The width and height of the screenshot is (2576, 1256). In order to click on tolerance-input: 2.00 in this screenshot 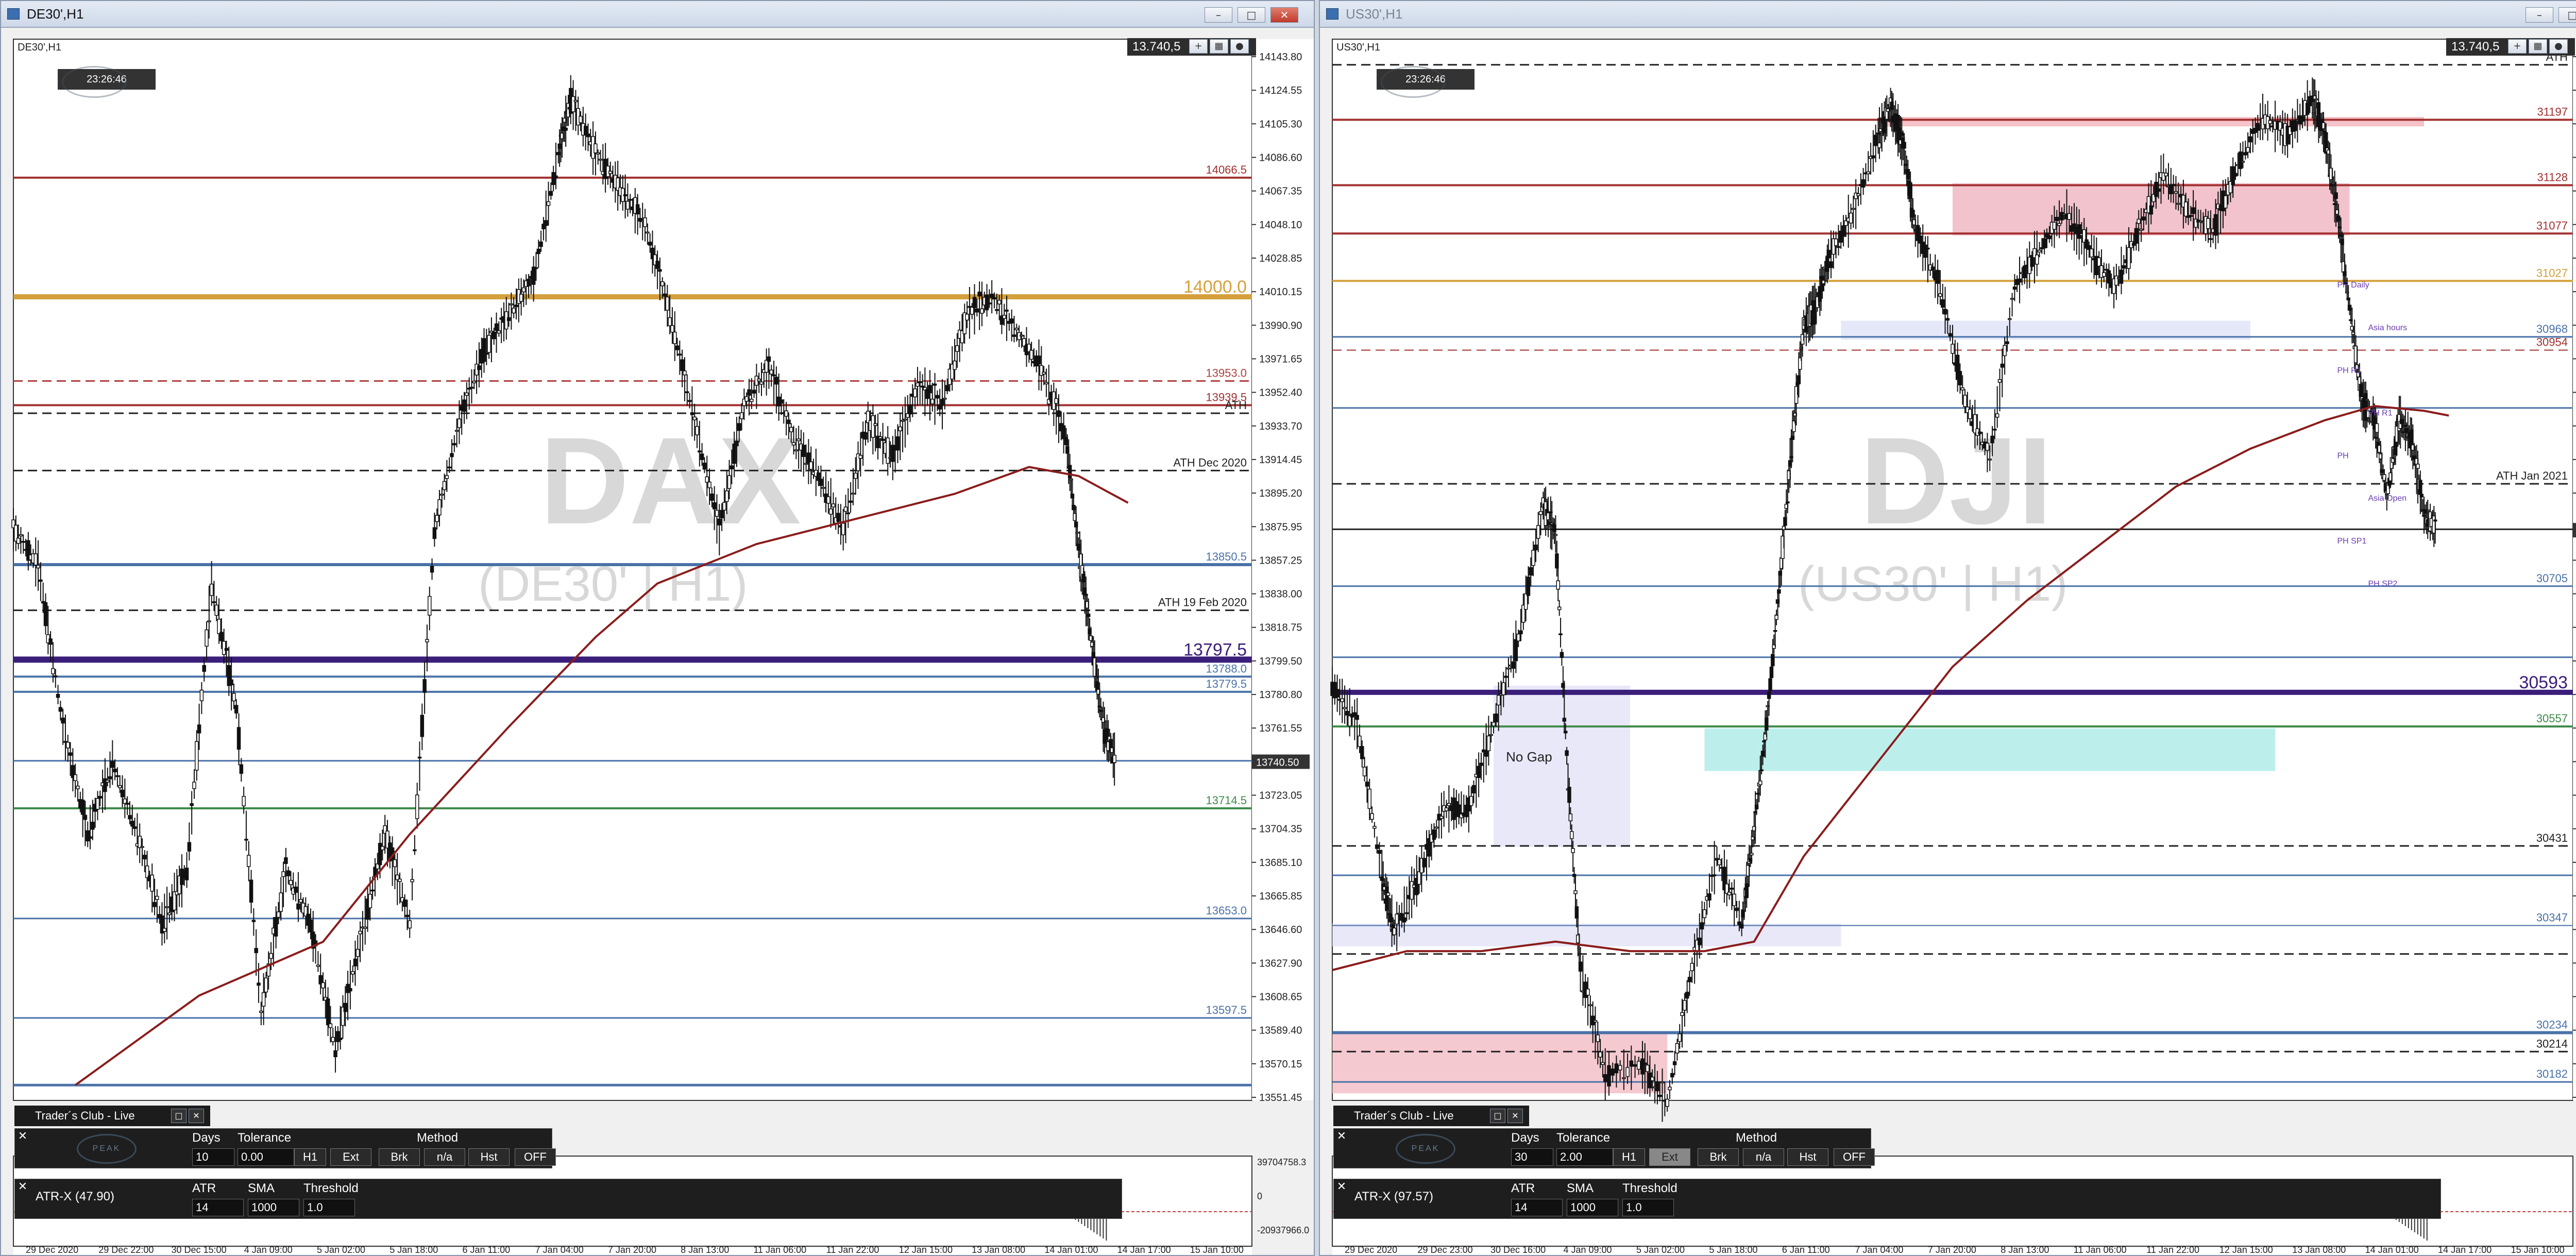, I will do `click(1584, 1157)`.